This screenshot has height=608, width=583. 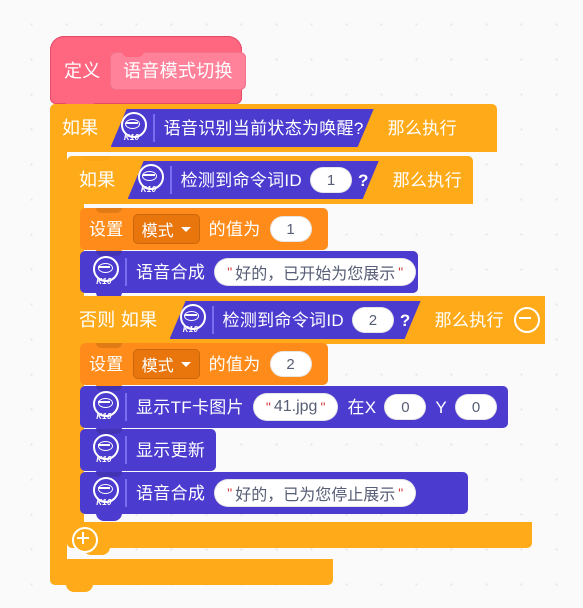 I want to click on condition-command-id-1: K10 检测到命令词ID 1 ?, so click(x=253, y=180).